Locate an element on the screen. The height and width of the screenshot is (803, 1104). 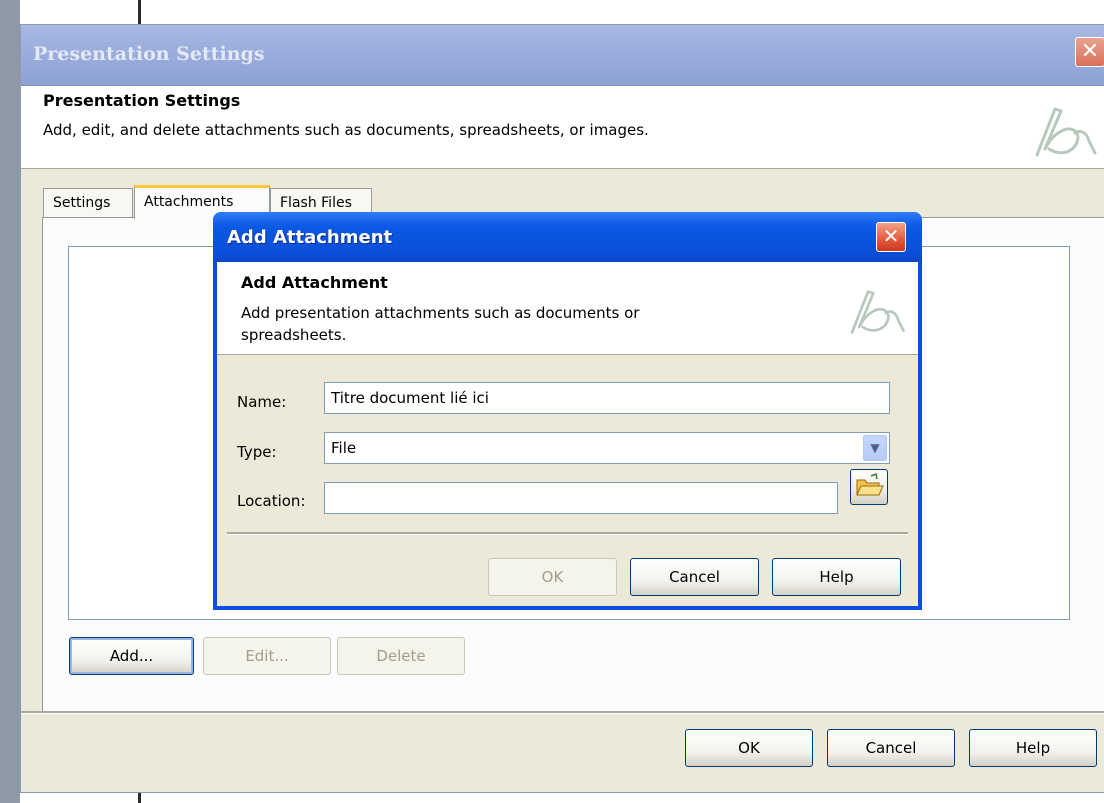
dialog-divider is located at coordinates (567, 533).